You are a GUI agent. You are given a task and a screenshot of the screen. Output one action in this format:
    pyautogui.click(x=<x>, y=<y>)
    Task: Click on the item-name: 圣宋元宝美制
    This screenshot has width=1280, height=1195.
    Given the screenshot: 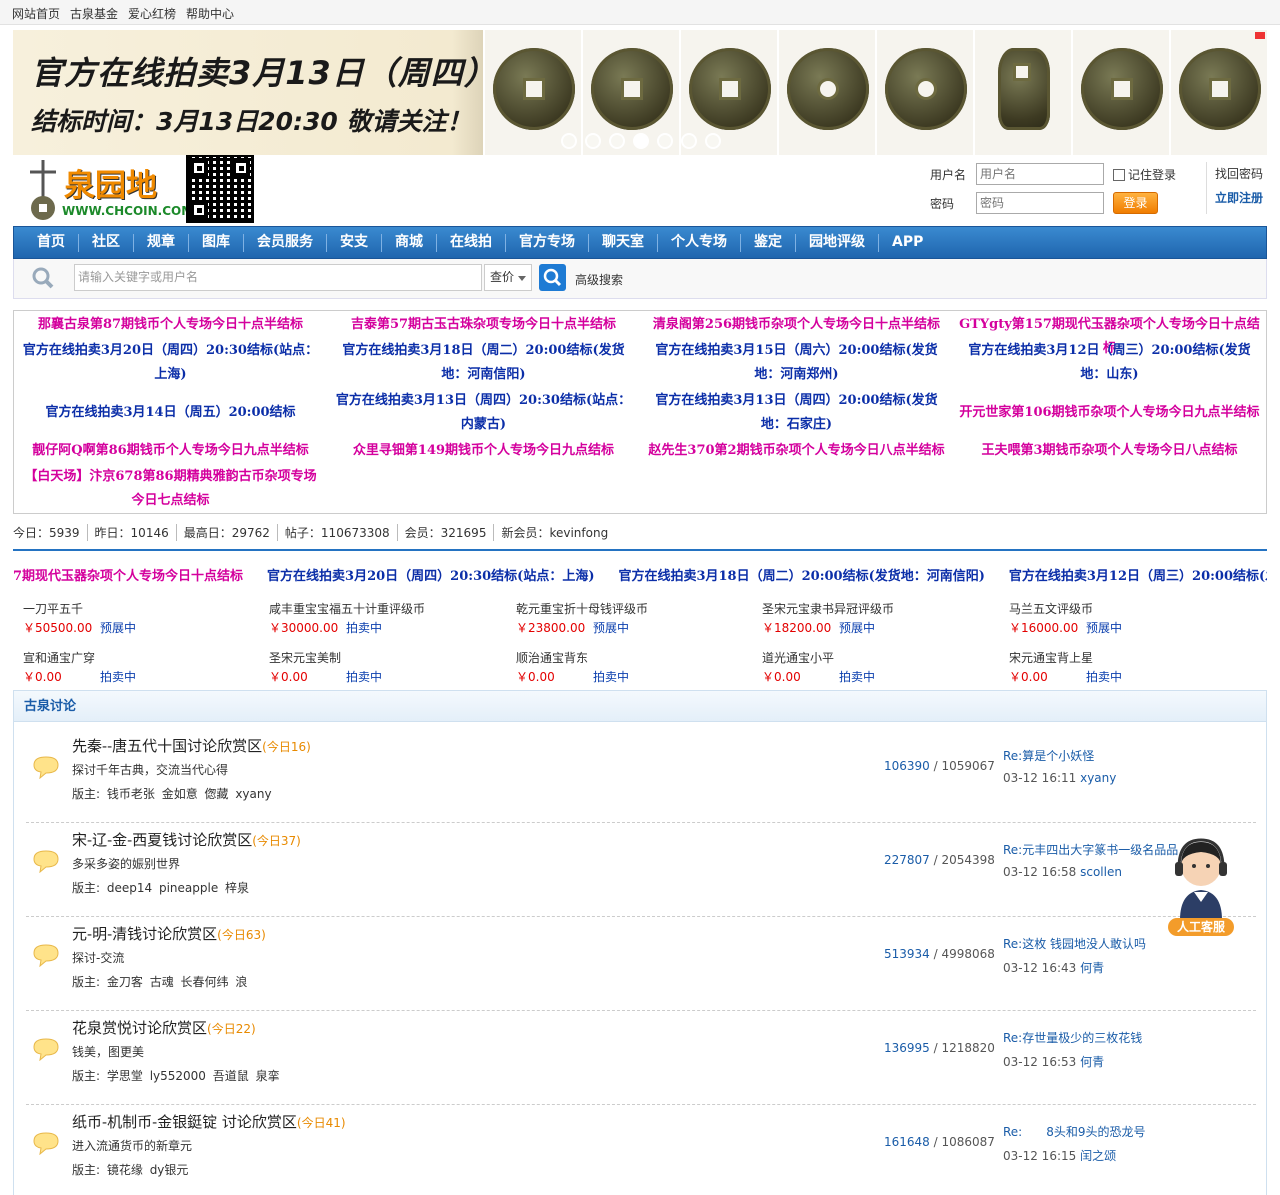 What is the action you would take?
    pyautogui.click(x=305, y=657)
    